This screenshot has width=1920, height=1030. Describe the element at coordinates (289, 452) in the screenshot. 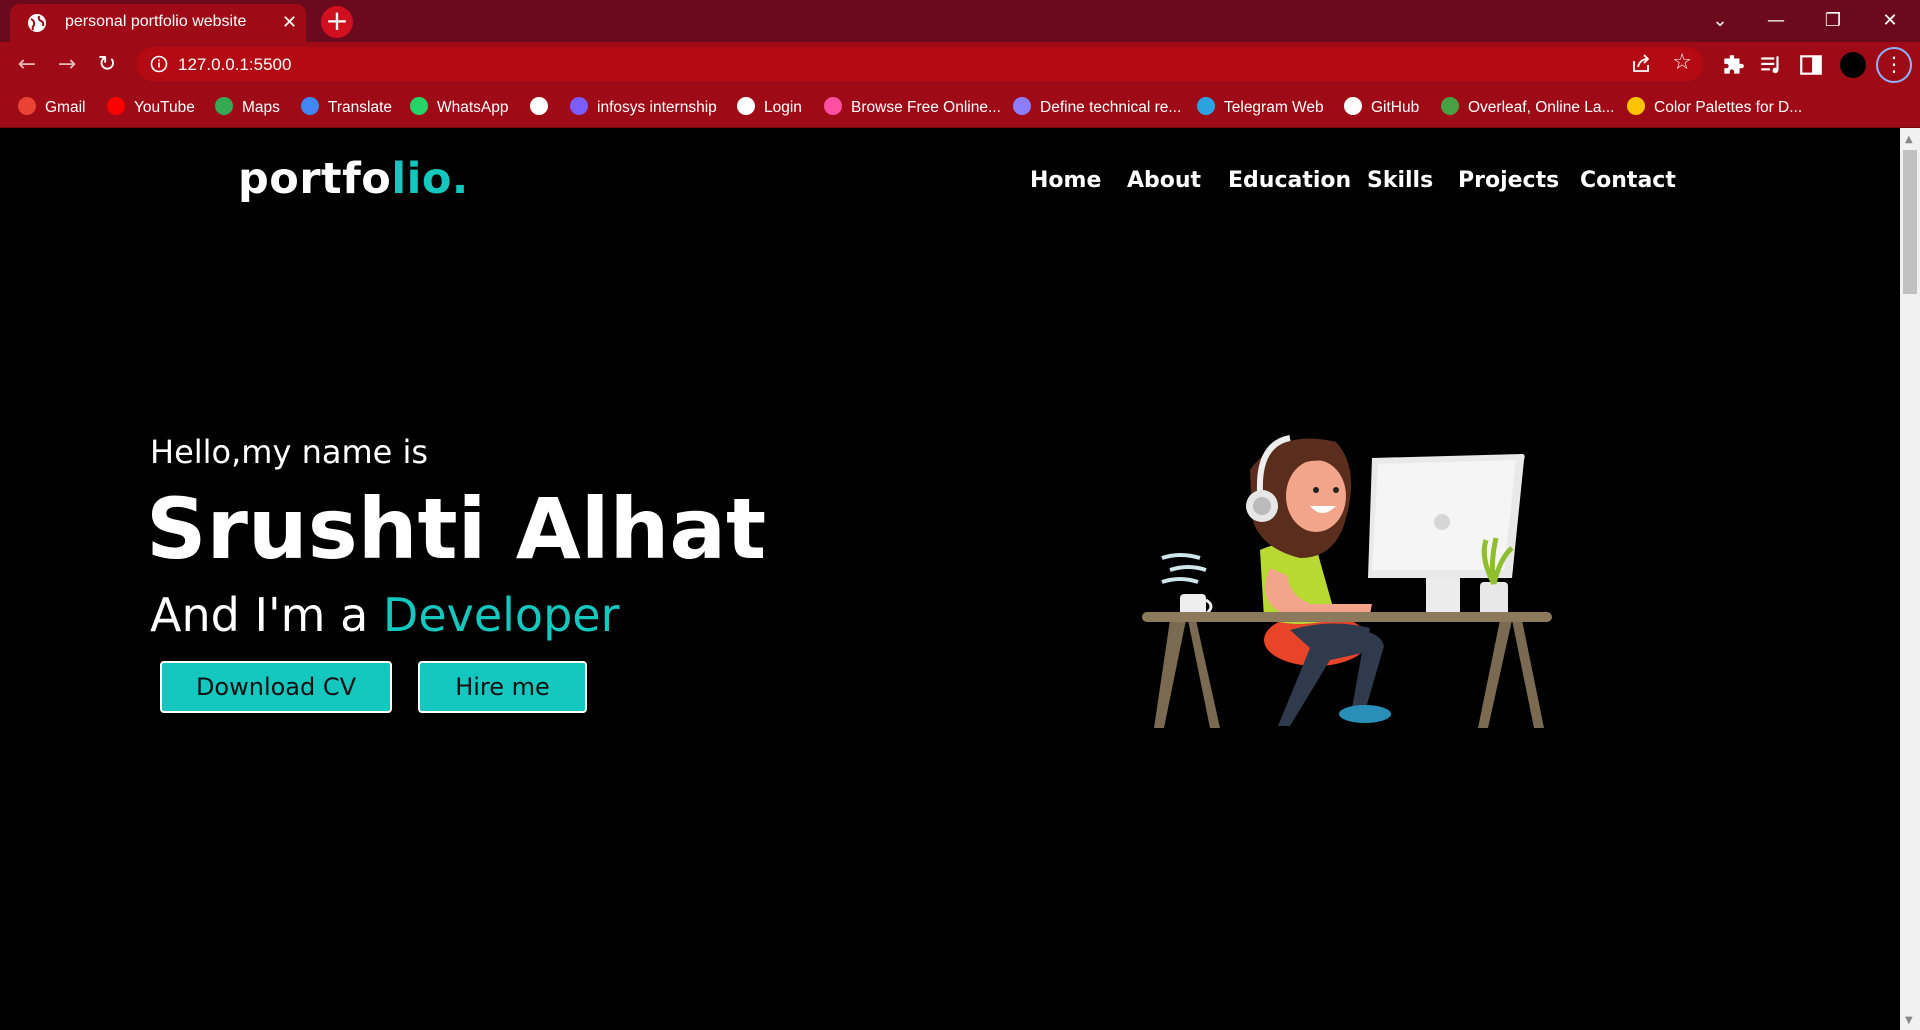

I see `hero-greeting: Hello,my name is` at that location.